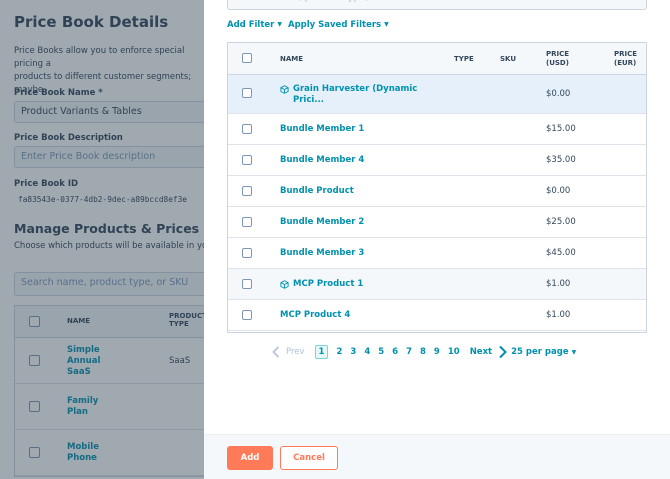 The height and width of the screenshot is (479, 670). What do you see at coordinates (626, 54) in the screenshot?
I see `column-header-price-eur-line: PRICE` at bounding box center [626, 54].